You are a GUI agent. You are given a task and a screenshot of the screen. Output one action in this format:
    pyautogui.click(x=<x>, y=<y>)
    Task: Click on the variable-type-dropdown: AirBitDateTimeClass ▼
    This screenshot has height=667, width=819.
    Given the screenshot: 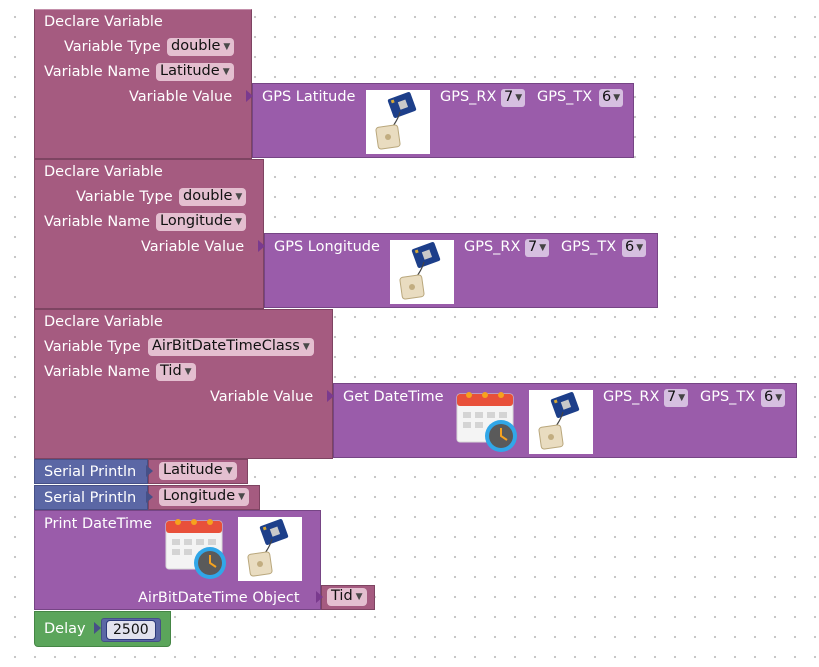 What is the action you would take?
    pyautogui.click(x=231, y=347)
    